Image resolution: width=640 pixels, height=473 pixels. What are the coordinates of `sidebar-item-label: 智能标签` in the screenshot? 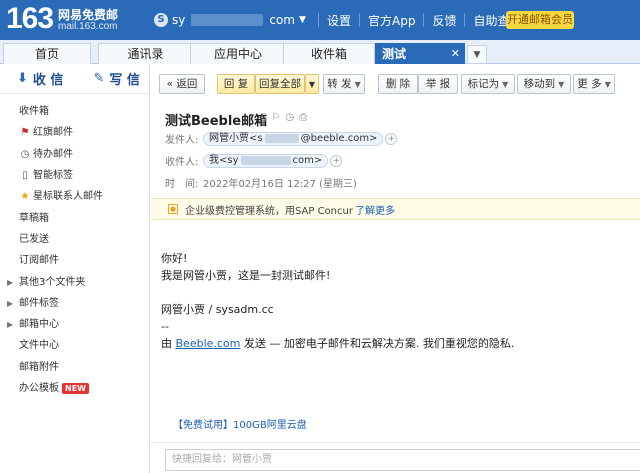 It's located at (53, 176).